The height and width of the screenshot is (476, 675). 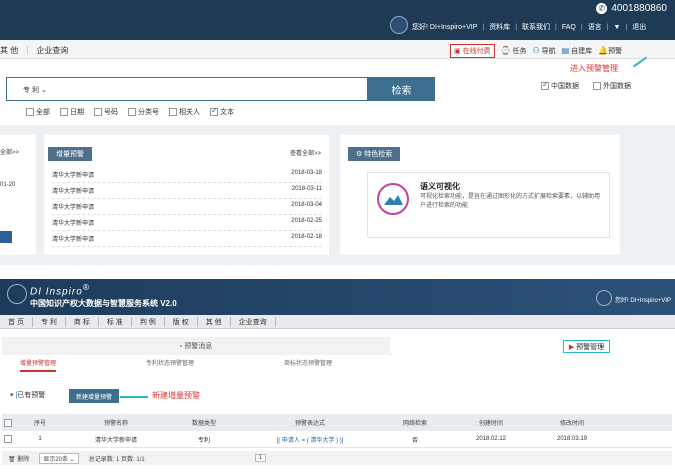 What do you see at coordinates (586, 346) in the screenshot?
I see `alert-management-highlight: ▶ 预警管理` at bounding box center [586, 346].